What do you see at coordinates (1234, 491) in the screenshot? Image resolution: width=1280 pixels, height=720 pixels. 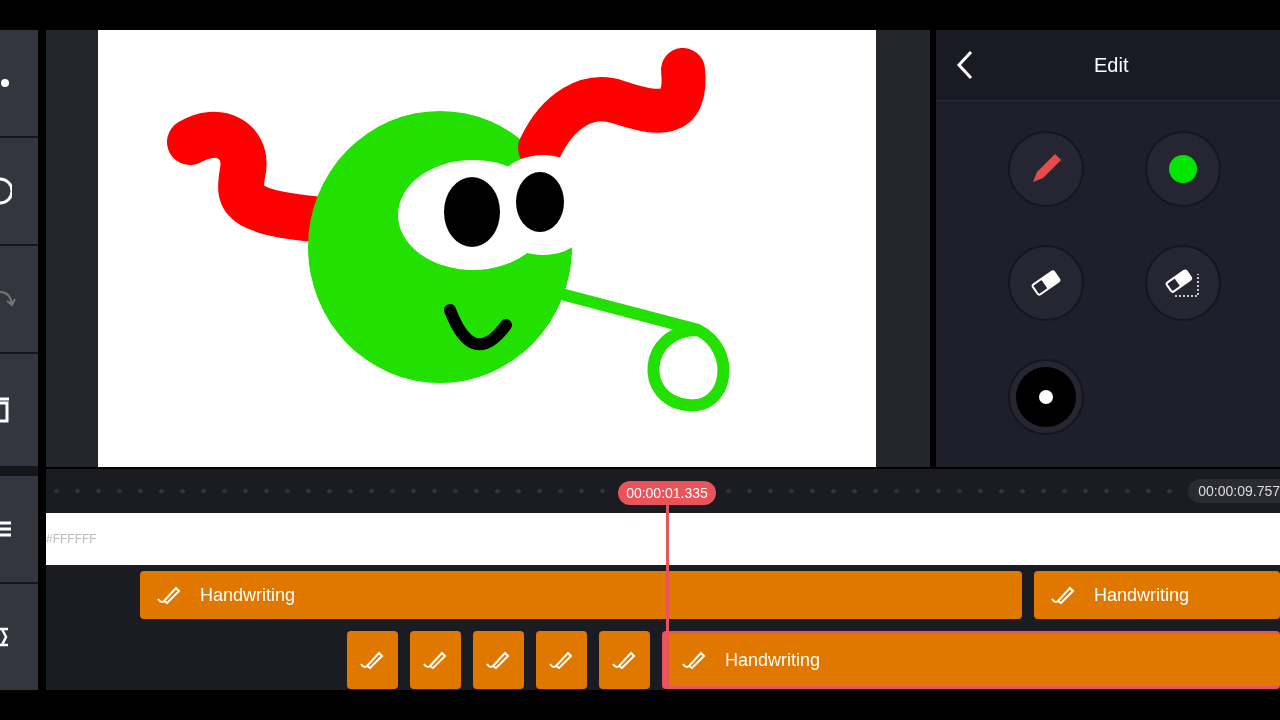 I see `end-time: 00:00:09.757` at bounding box center [1234, 491].